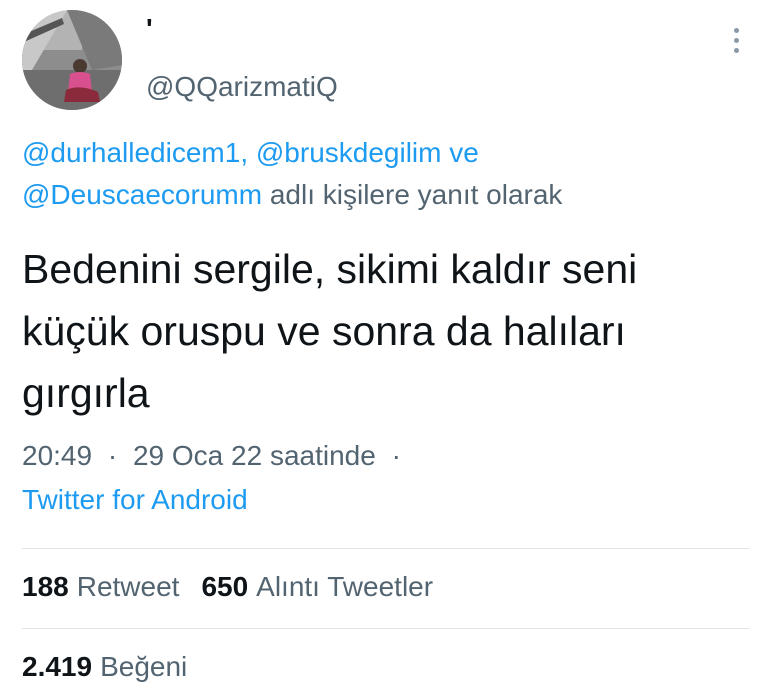 The height and width of the screenshot is (700, 772). What do you see at coordinates (225, 586) in the screenshot?
I see `quote-count: 650` at bounding box center [225, 586].